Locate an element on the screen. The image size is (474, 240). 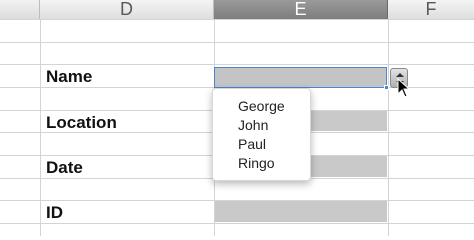
dropdown-list: George John Paul Ringo is located at coordinates (261, 134).